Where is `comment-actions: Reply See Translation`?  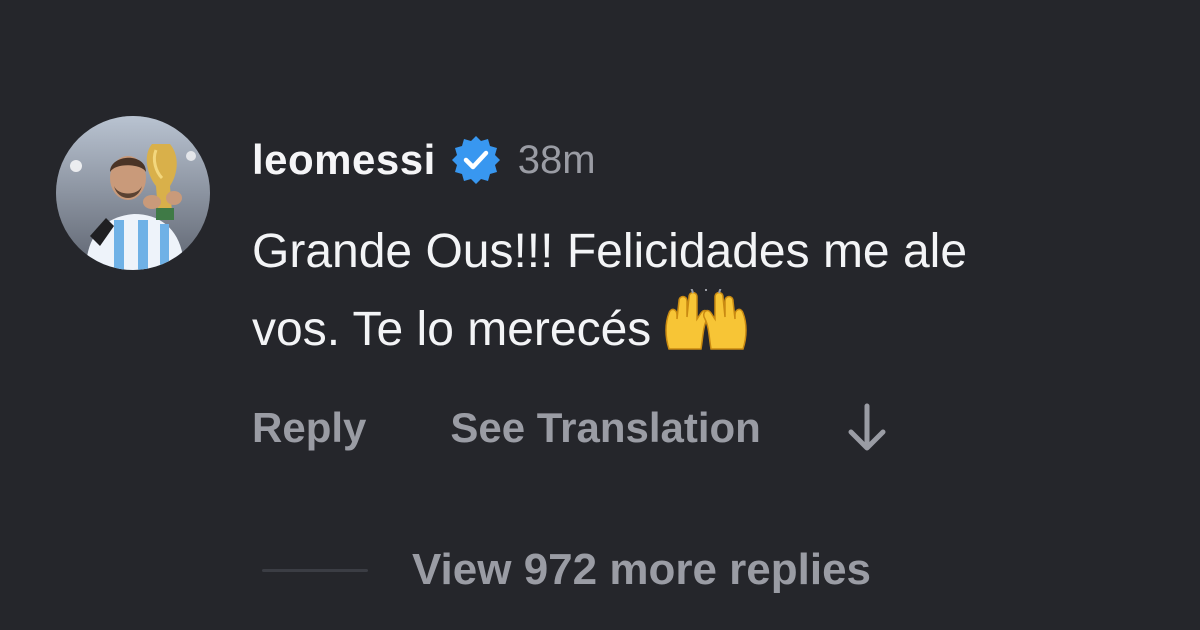
comment-actions: Reply See Translation is located at coordinates (571, 428).